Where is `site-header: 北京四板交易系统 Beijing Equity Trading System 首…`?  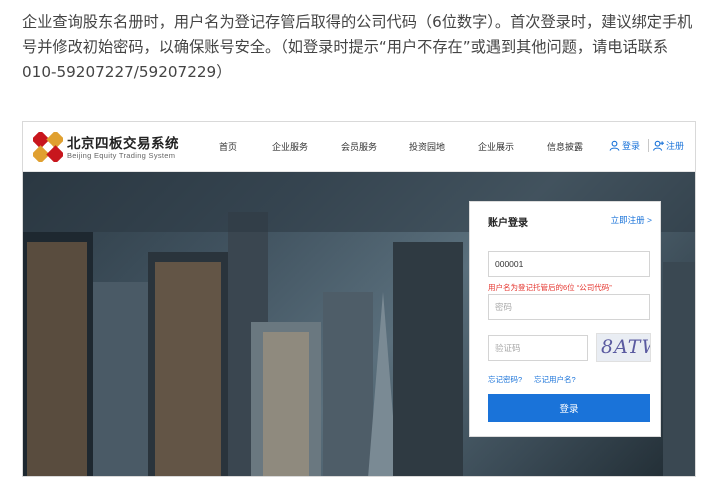
site-header: 北京四板交易系统 Beijing Equity Trading System 首… is located at coordinates (359, 147).